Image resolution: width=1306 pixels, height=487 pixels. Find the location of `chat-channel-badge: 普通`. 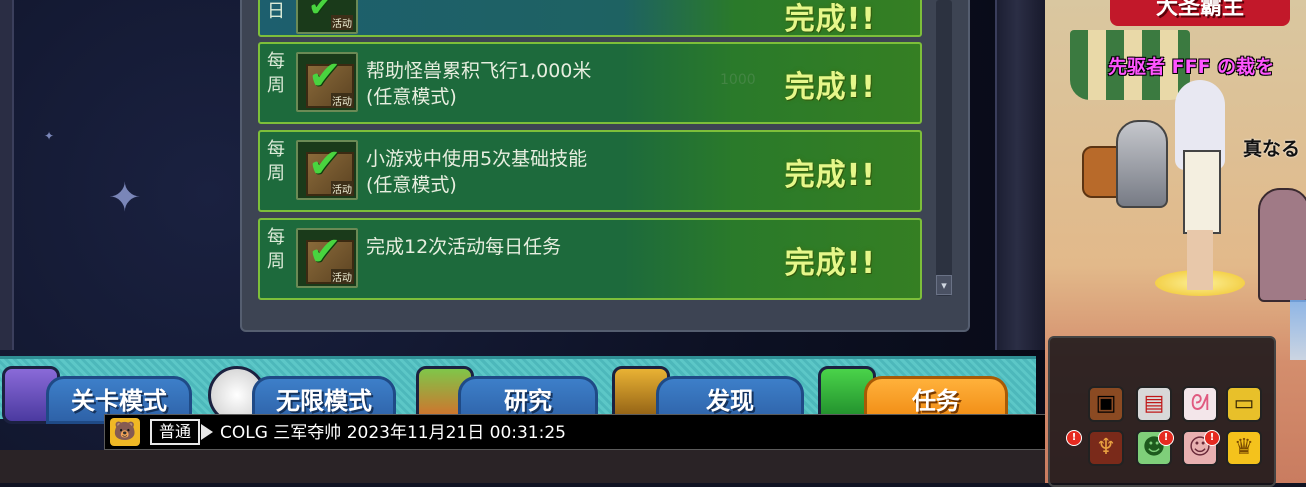

chat-channel-badge: 普通 is located at coordinates (175, 432).